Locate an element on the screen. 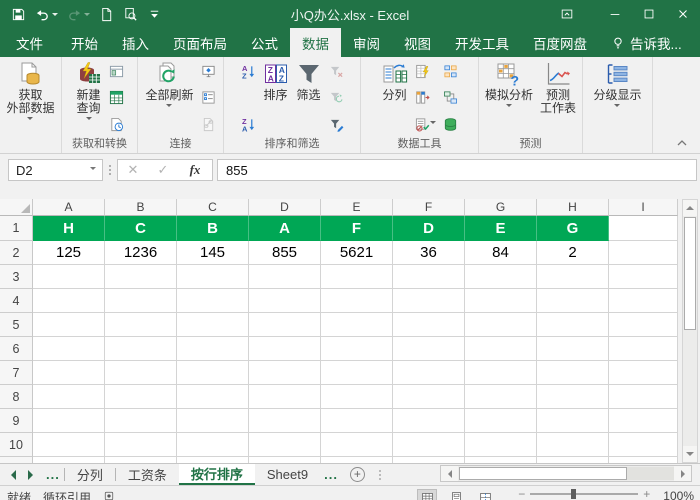 The height and width of the screenshot is (500, 700). cell-E5 is located at coordinates (357, 325).